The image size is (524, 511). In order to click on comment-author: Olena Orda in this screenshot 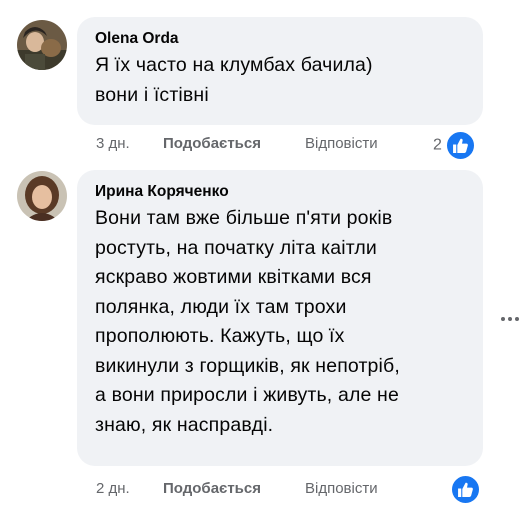, I will do `click(281, 39)`.